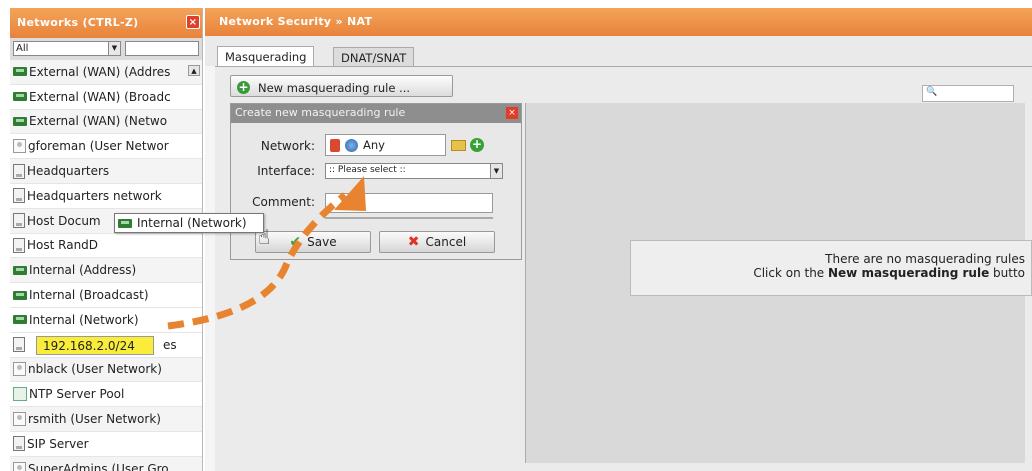 This screenshot has width=1032, height=471. Describe the element at coordinates (58, 443) in the screenshot. I see `network-list-item-label: SIP Server` at that location.